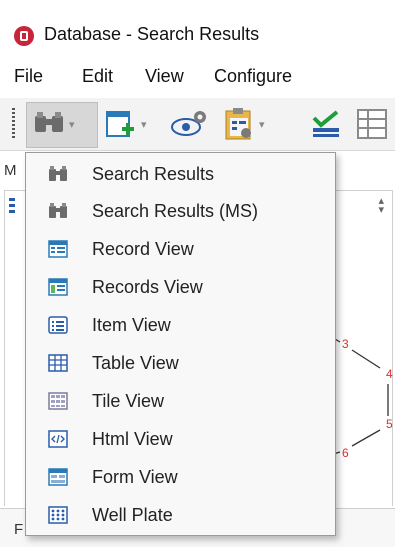 Image resolution: width=395 pixels, height=547 pixels. Describe the element at coordinates (97, 76) in the screenshot. I see `menu-edit: Edit` at that location.